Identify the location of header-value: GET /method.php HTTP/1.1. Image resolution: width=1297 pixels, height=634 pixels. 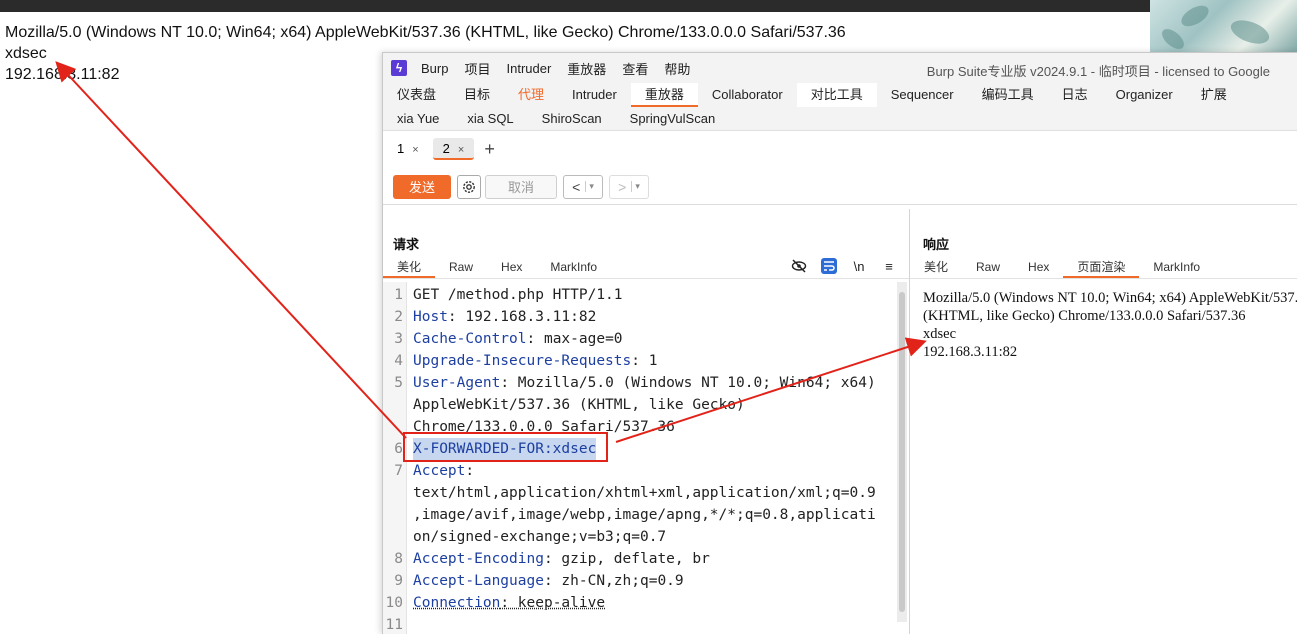
(518, 295).